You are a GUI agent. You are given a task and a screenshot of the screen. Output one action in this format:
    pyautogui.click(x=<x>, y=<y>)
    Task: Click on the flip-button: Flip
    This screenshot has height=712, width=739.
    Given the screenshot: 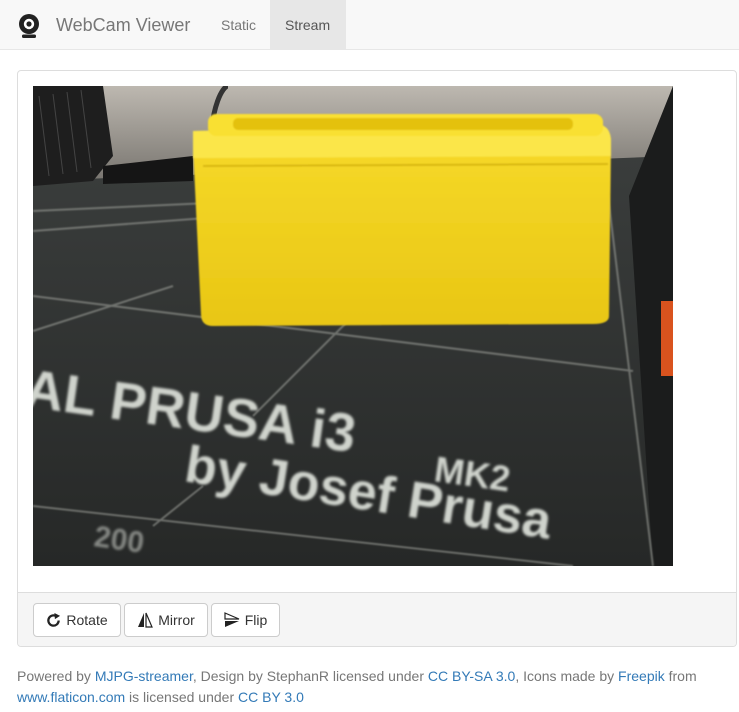 What is the action you would take?
    pyautogui.click(x=245, y=620)
    